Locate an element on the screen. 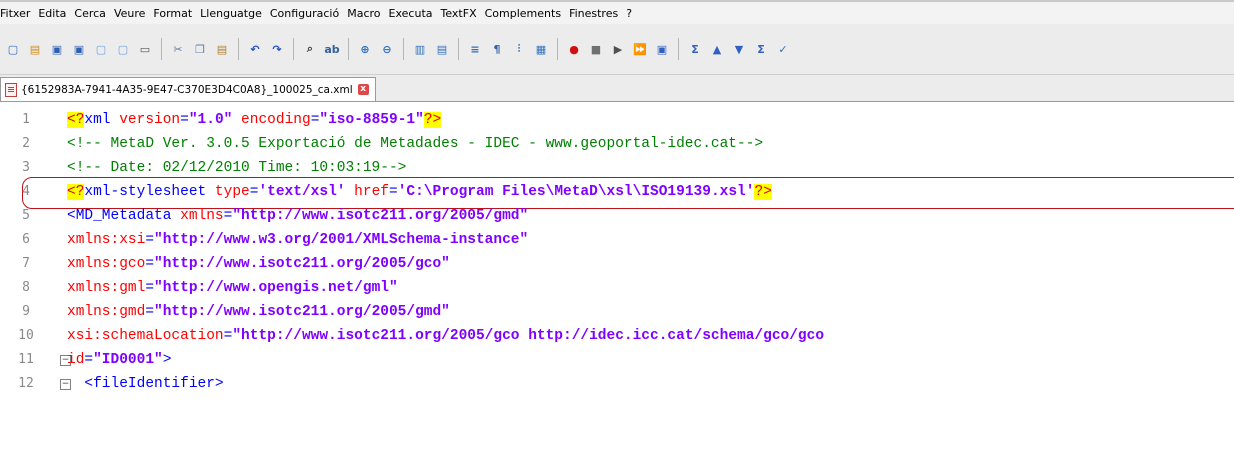 This screenshot has height=462, width=1234. zoom-out-icon: ⊖ is located at coordinates (387, 49).